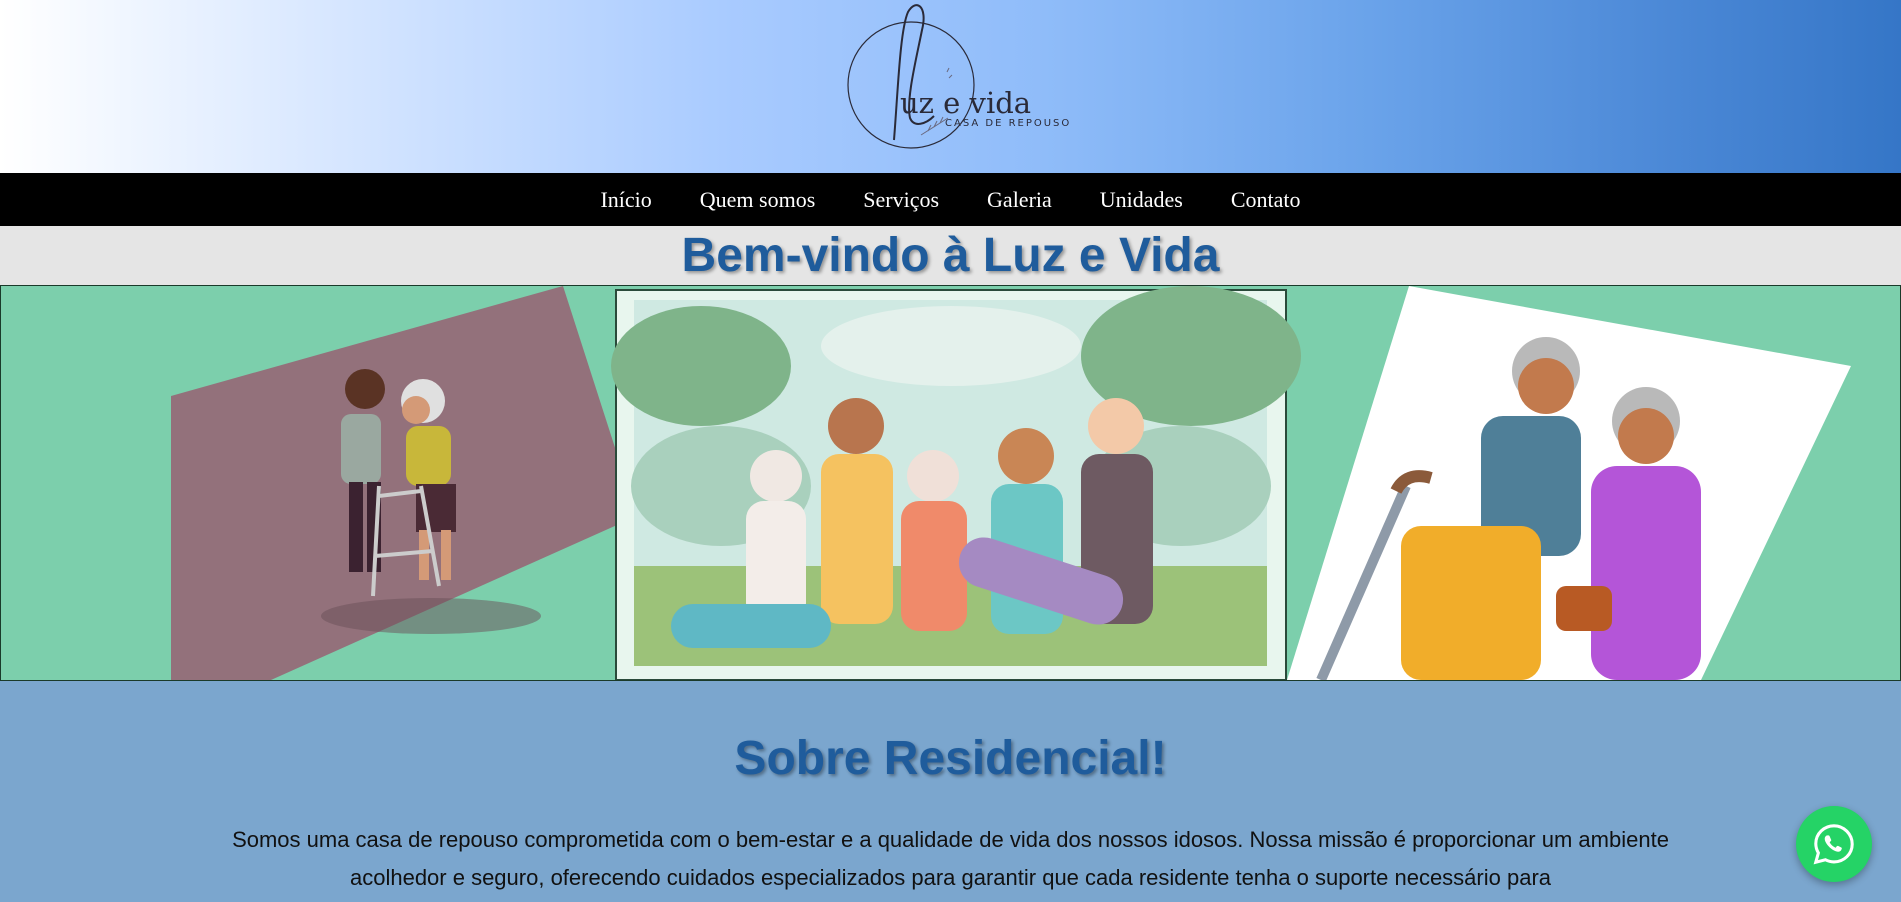 The image size is (1901, 902). I want to click on nav-item-galeria: Galeria, so click(1019, 200).